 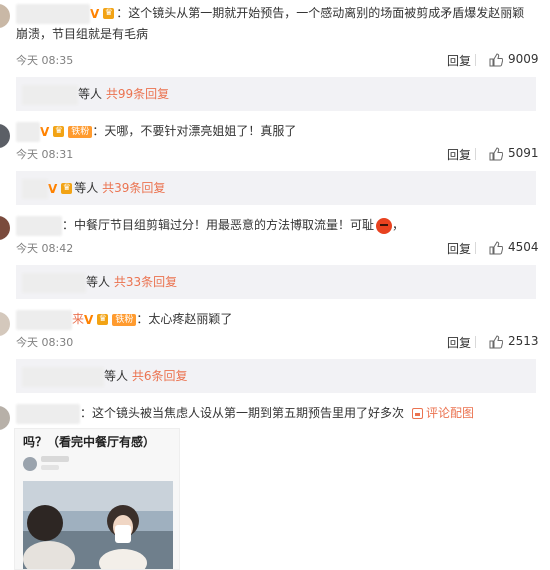 What do you see at coordinates (276, 282) in the screenshot?
I see `sub-reply-bar: 等人 共33条回复` at bounding box center [276, 282].